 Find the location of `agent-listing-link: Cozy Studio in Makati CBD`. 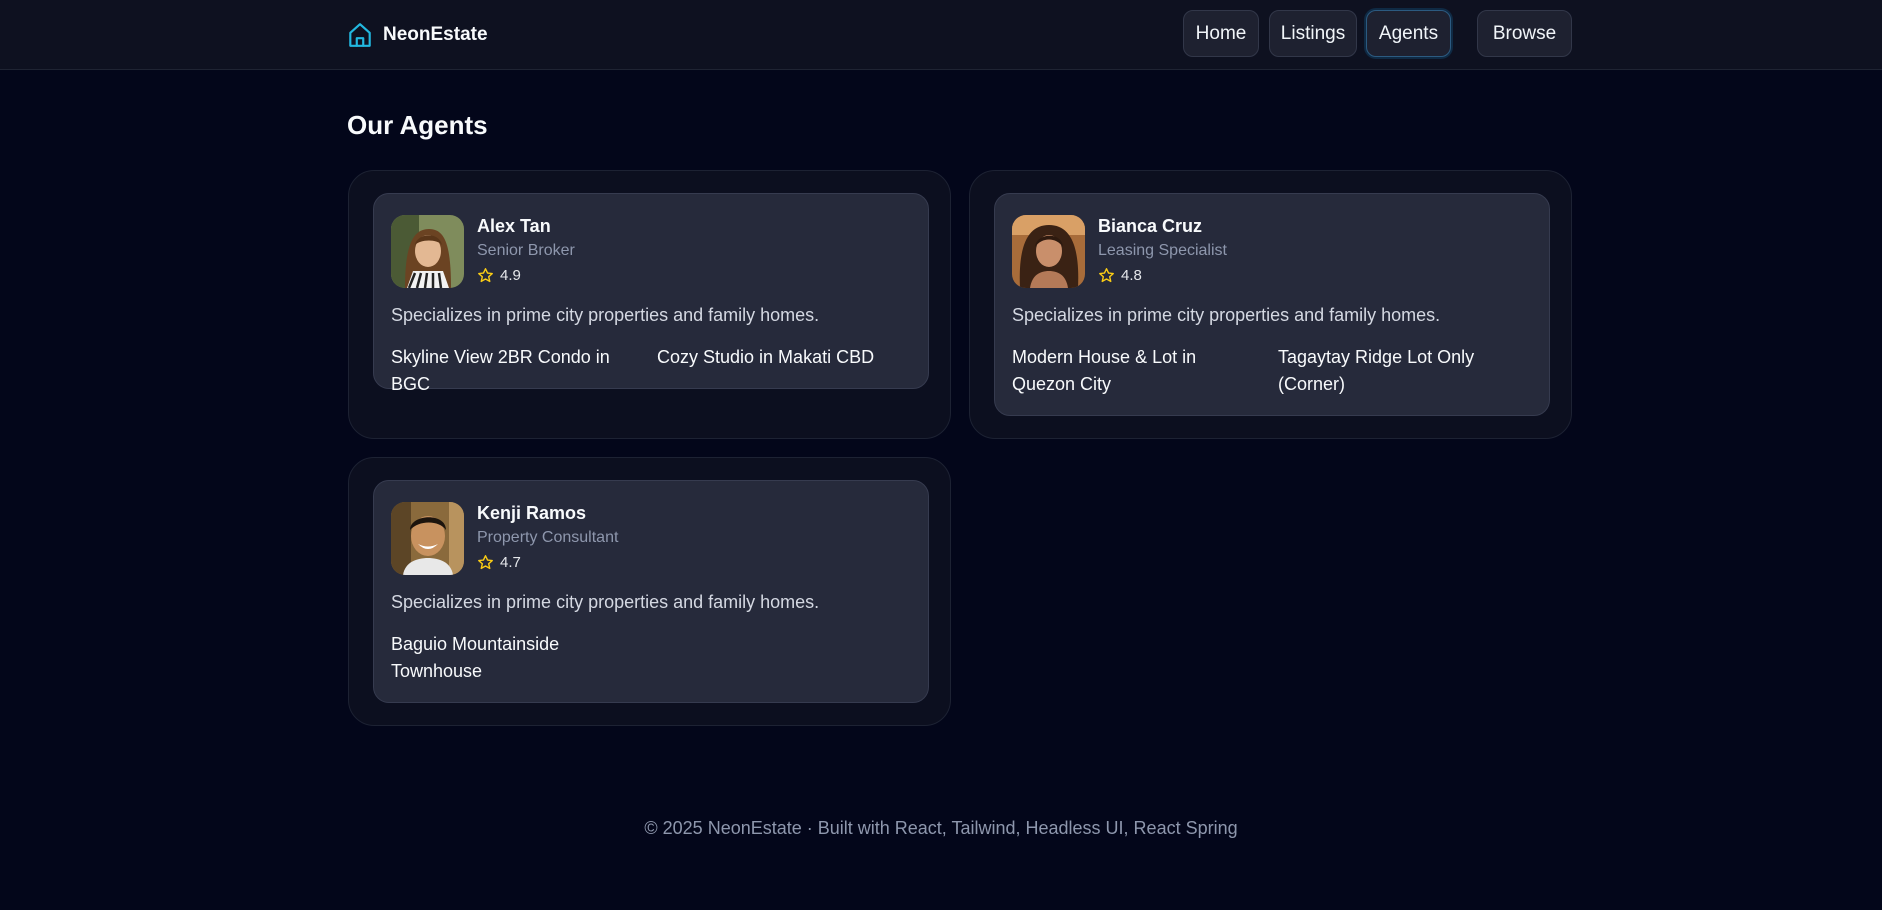

agent-listing-link: Cozy Studio in Makati CBD is located at coordinates (787, 357).